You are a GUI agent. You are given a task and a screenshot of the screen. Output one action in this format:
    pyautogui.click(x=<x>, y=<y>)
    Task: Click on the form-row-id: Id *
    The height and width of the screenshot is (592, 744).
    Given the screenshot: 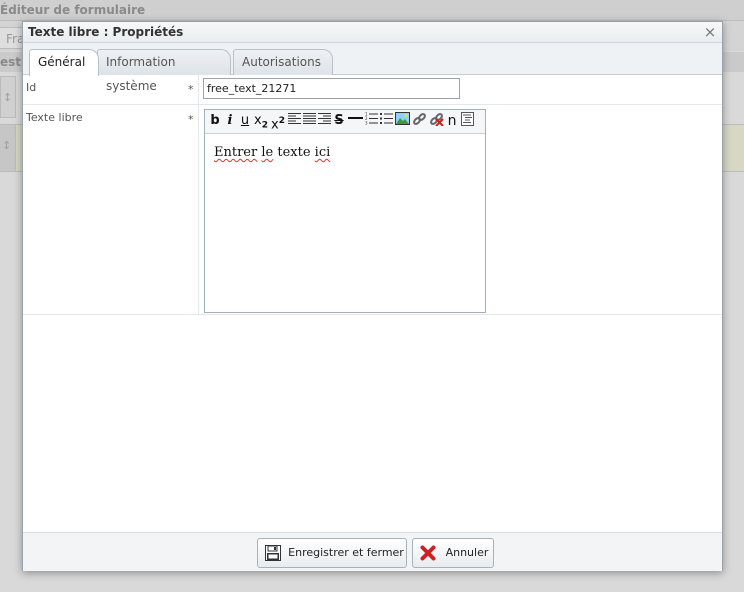 What is the action you would take?
    pyautogui.click(x=372, y=90)
    